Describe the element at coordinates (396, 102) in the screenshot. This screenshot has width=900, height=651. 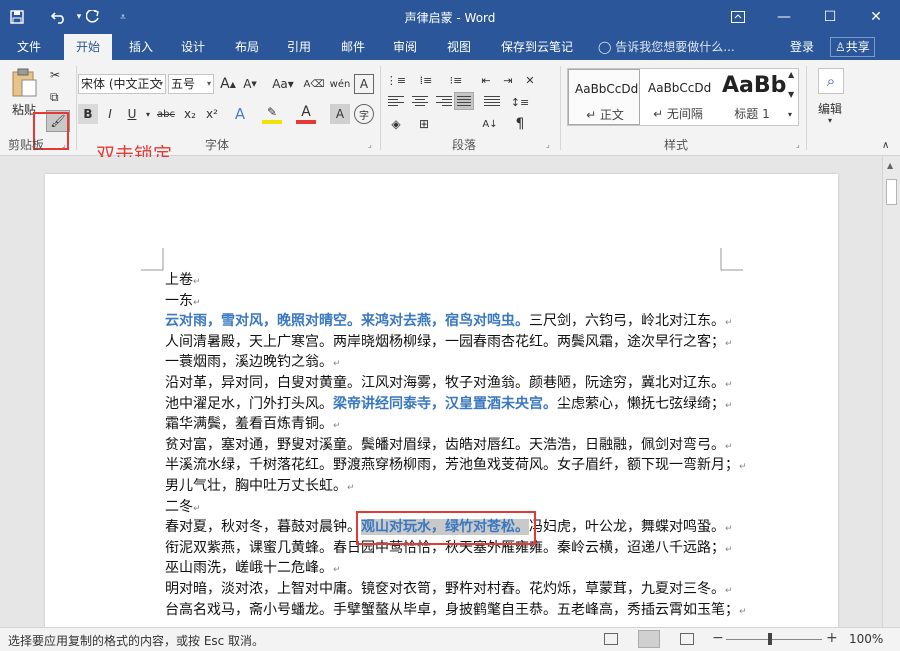
I see `align-left-icon` at that location.